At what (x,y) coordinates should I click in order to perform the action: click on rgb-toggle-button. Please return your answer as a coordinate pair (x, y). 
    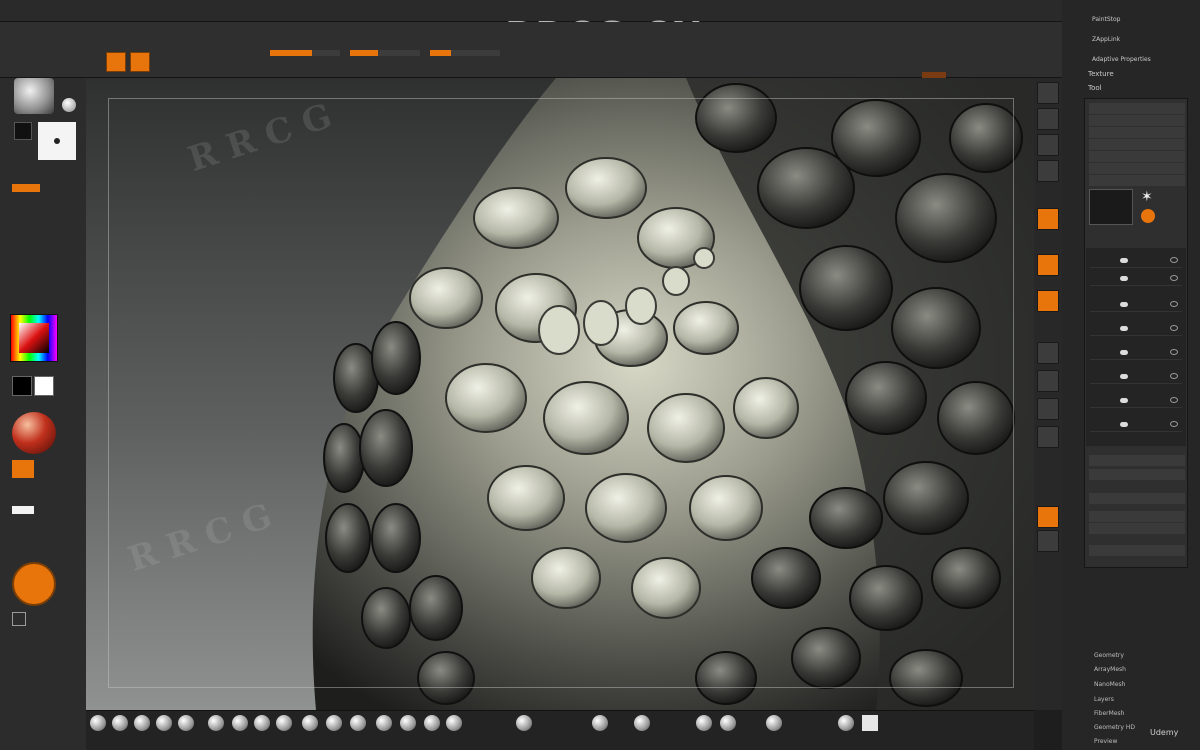
    Looking at the image, I should click on (23, 469).